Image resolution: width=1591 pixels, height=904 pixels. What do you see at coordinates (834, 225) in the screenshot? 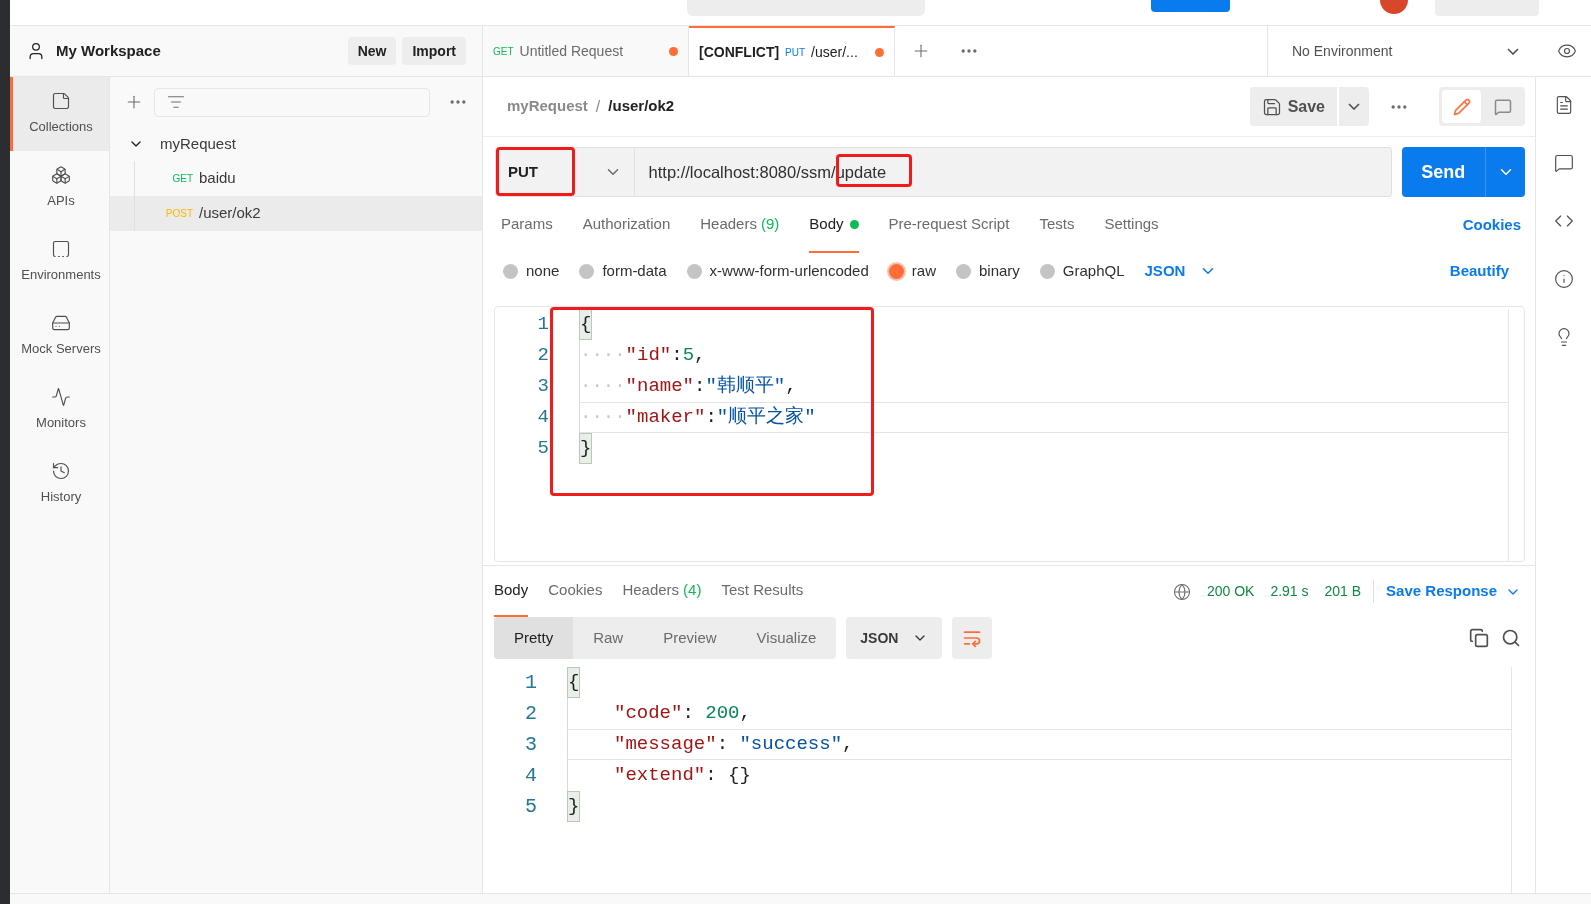
I see `request-tab: Body` at bounding box center [834, 225].